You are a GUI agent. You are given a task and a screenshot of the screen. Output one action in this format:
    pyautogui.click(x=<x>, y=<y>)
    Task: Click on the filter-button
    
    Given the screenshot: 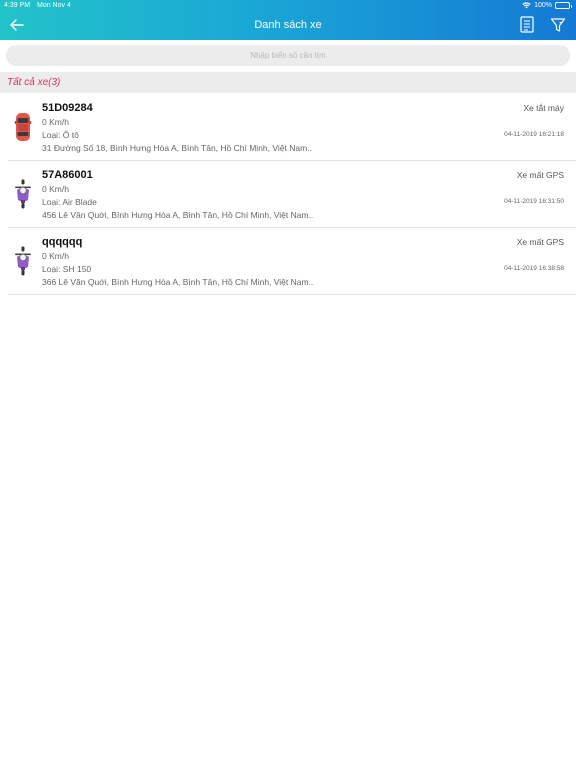 What is the action you would take?
    pyautogui.click(x=558, y=25)
    